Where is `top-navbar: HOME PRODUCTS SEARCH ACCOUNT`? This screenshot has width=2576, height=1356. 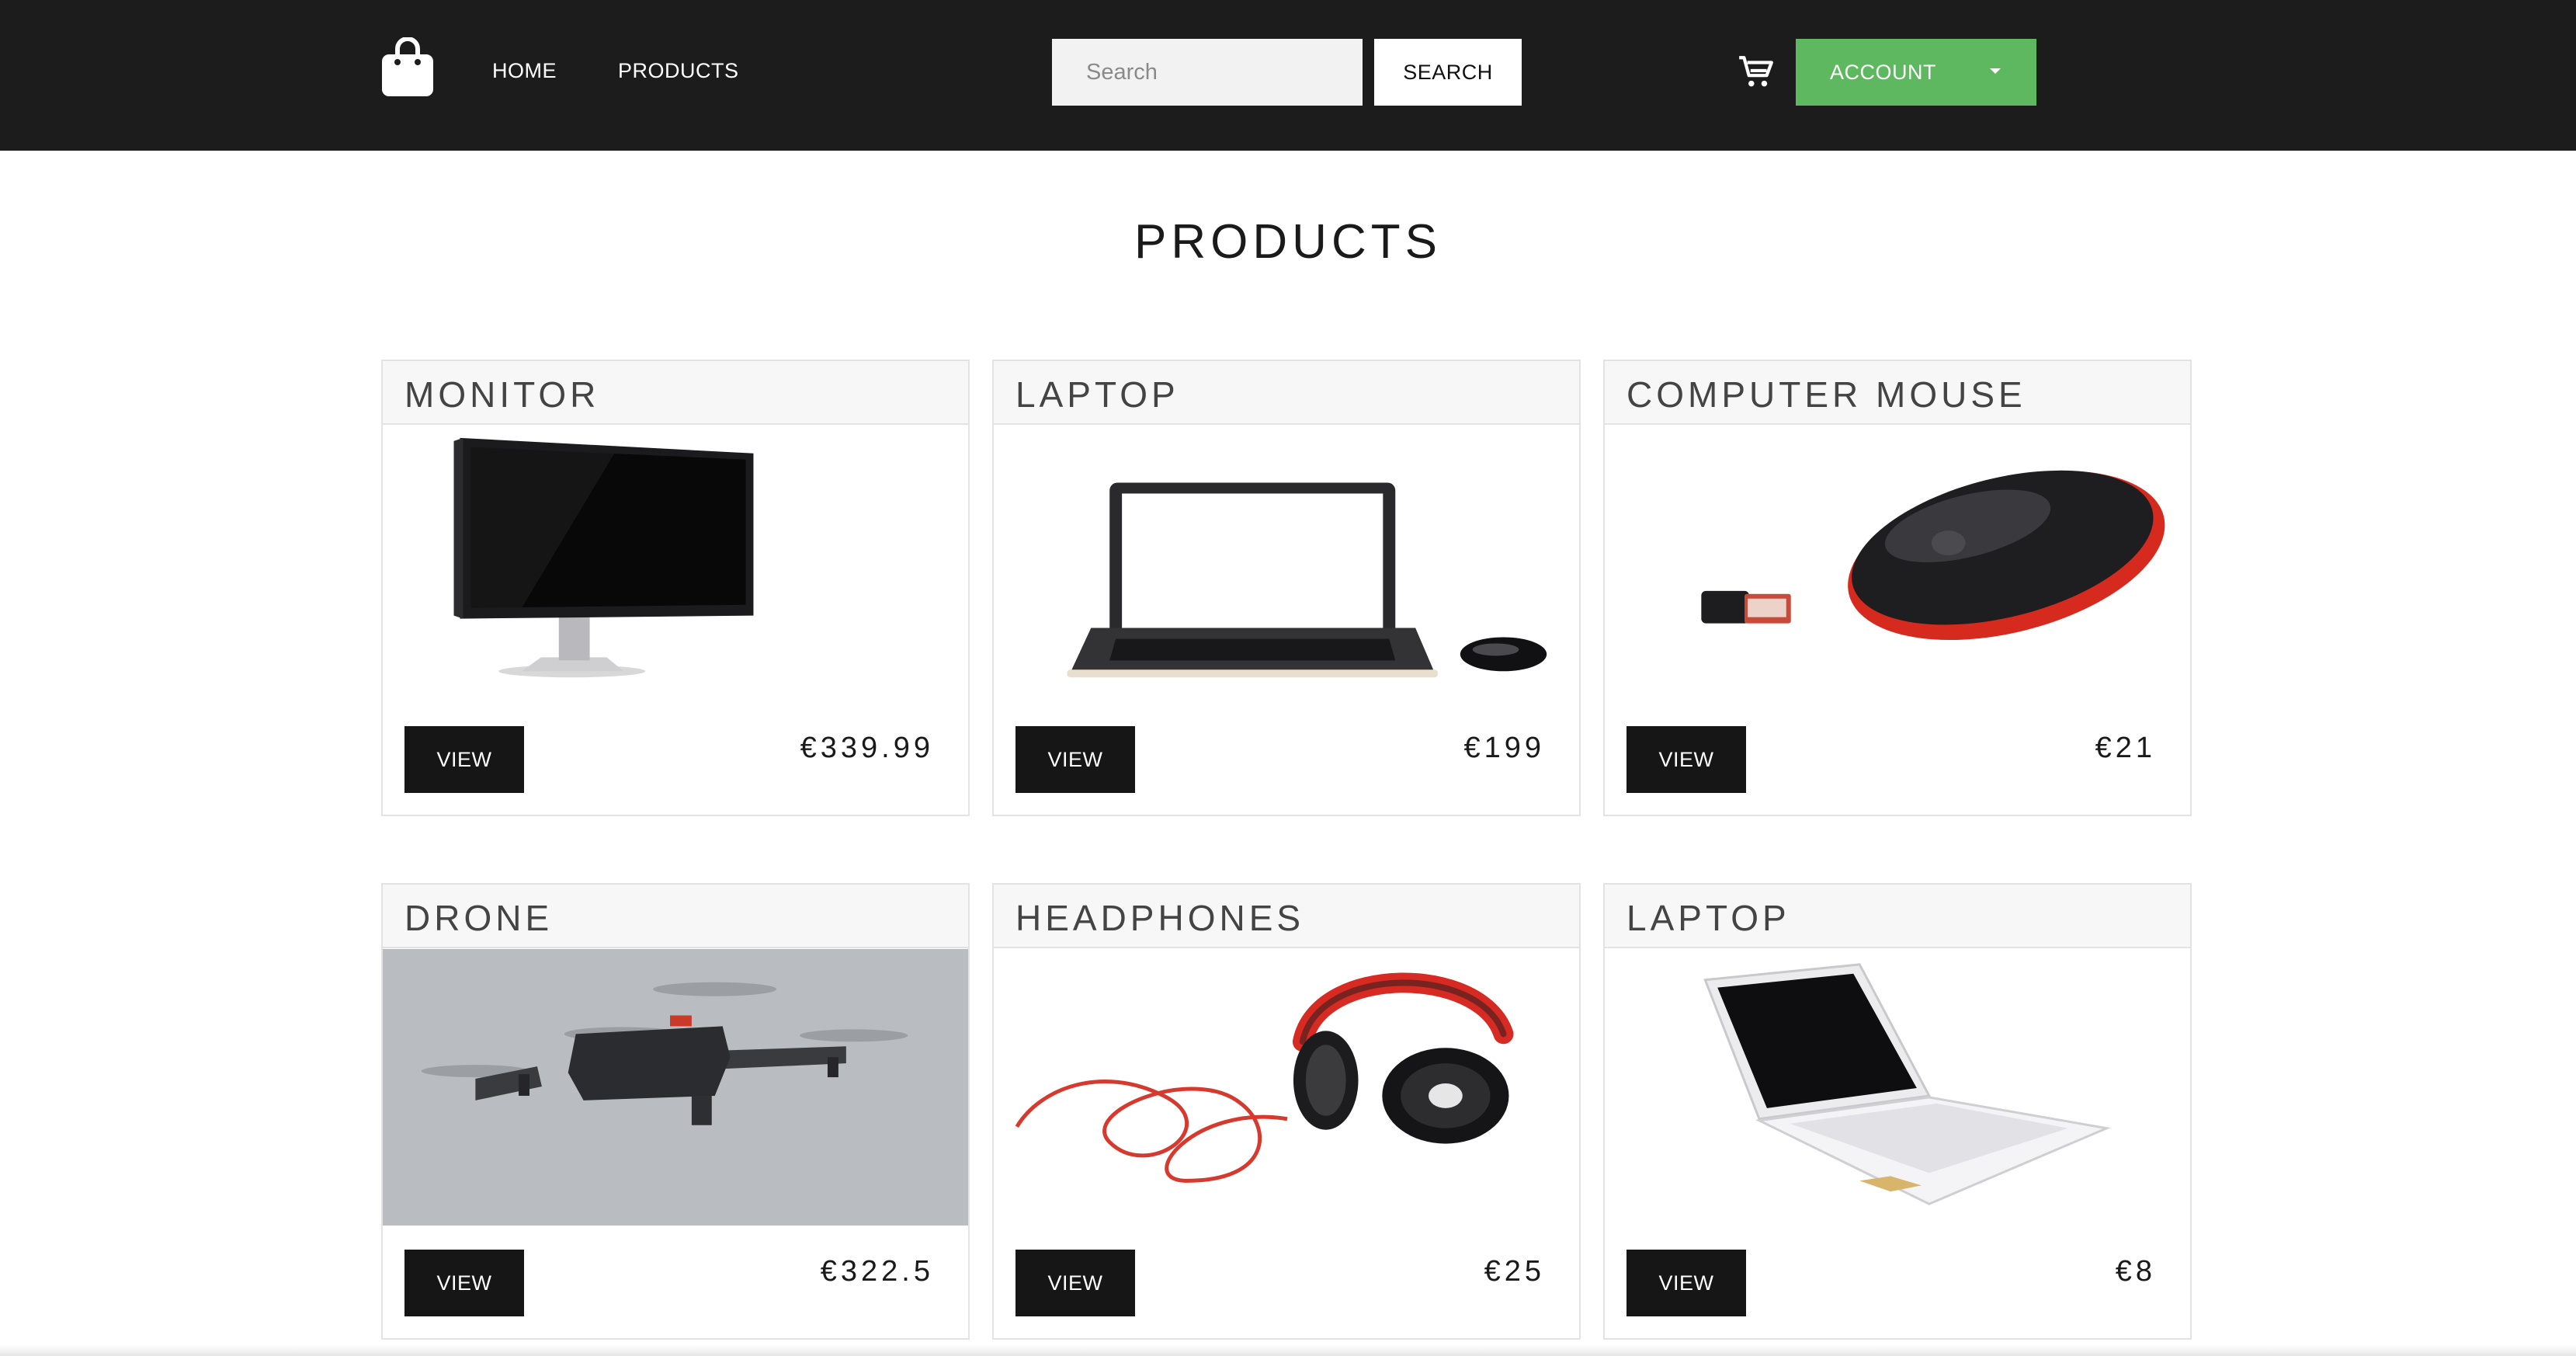
top-navbar: HOME PRODUCTS SEARCH ACCOUNT is located at coordinates (1288, 75).